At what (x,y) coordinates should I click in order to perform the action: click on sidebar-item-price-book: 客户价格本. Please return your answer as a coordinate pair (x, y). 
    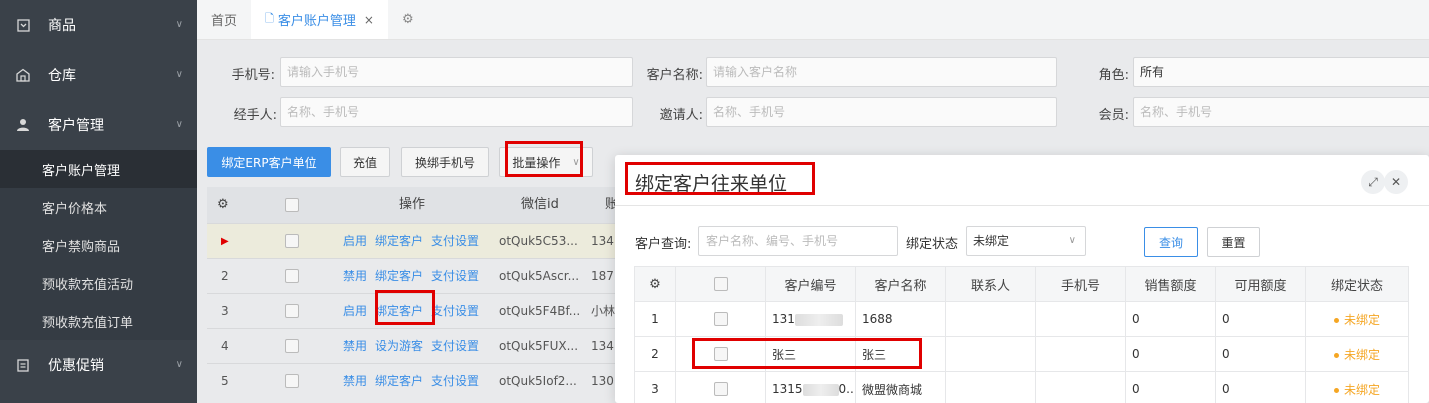
    Looking at the image, I should click on (98, 207).